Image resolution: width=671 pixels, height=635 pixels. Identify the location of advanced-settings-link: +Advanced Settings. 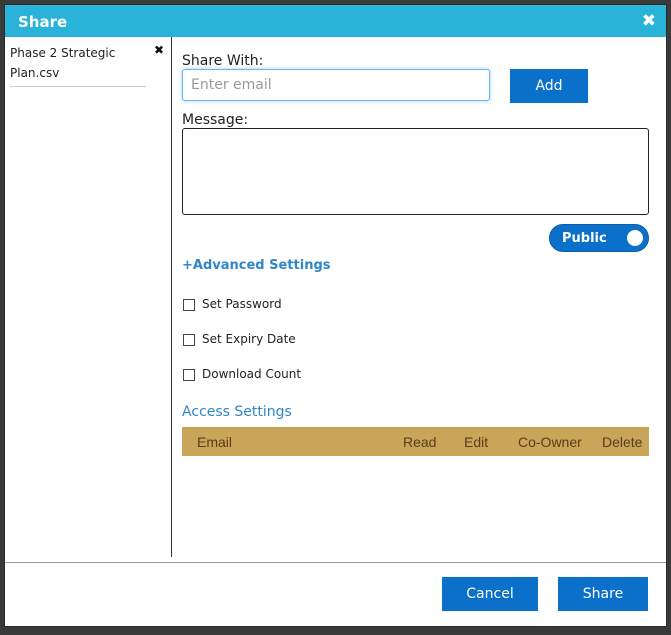
(256, 265).